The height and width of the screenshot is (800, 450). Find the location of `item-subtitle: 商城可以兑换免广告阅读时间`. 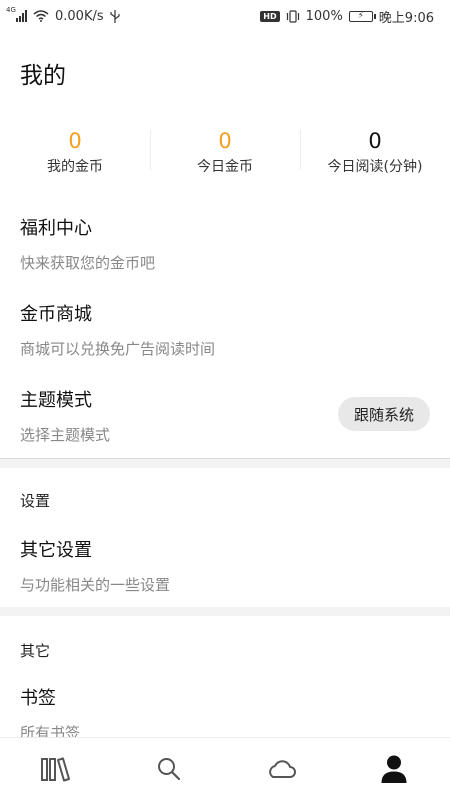

item-subtitle: 商城可以兑换免广告阅读时间 is located at coordinates (118, 349).